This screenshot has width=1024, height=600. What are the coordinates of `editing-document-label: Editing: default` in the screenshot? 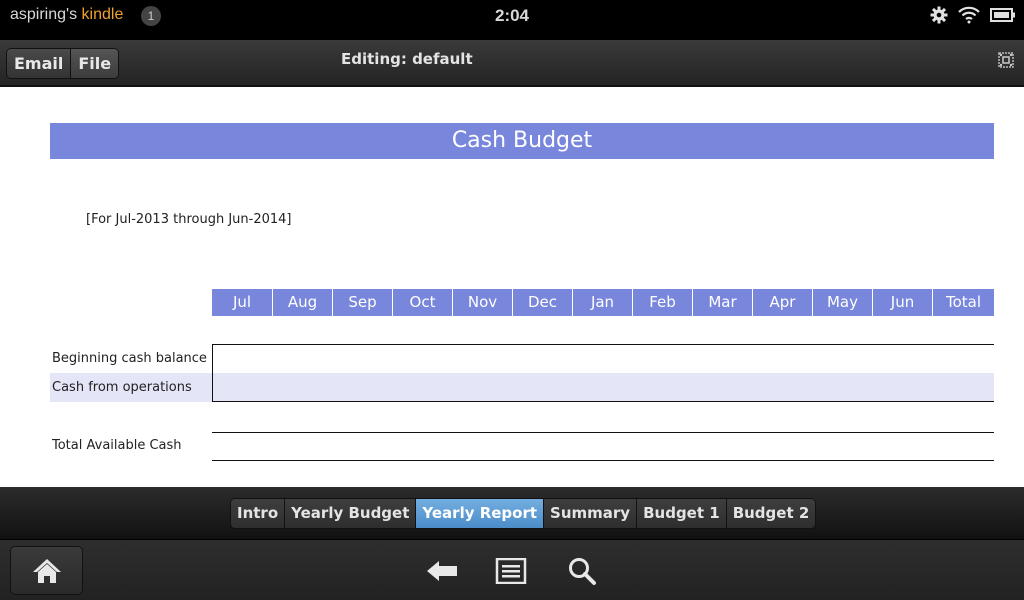 It's located at (407, 59).